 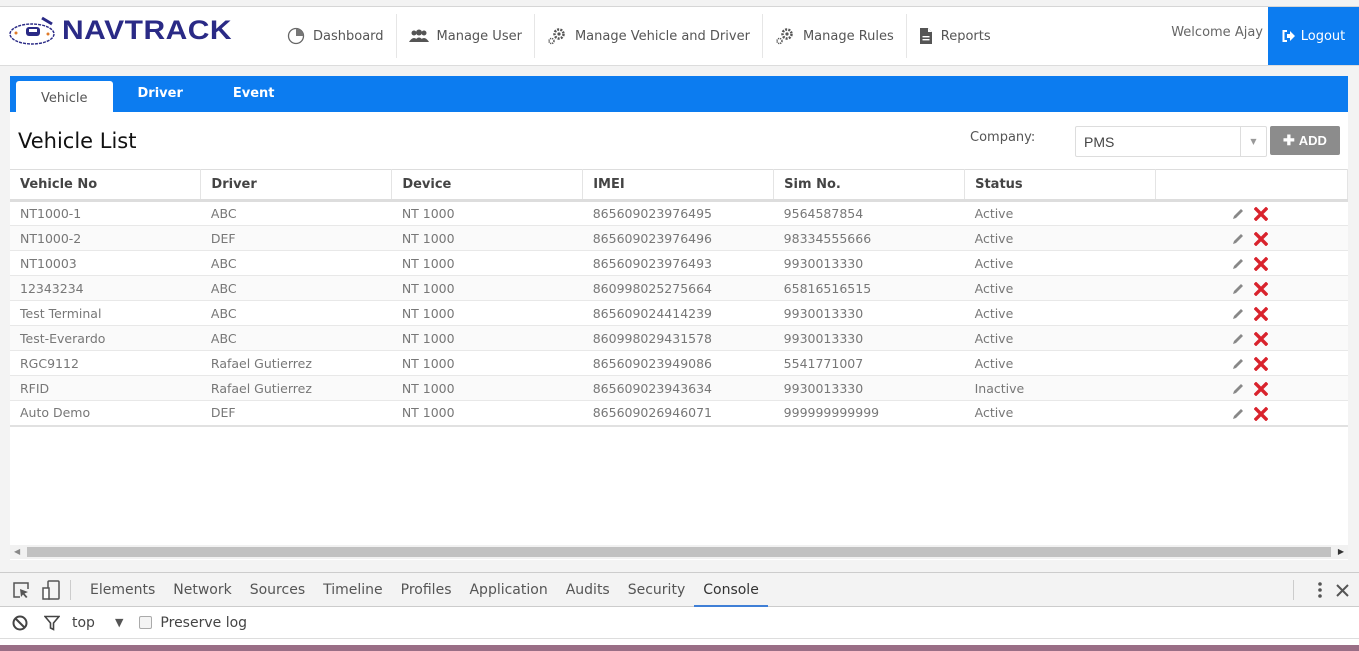 I want to click on tab-driver: Driver, so click(x=160, y=97).